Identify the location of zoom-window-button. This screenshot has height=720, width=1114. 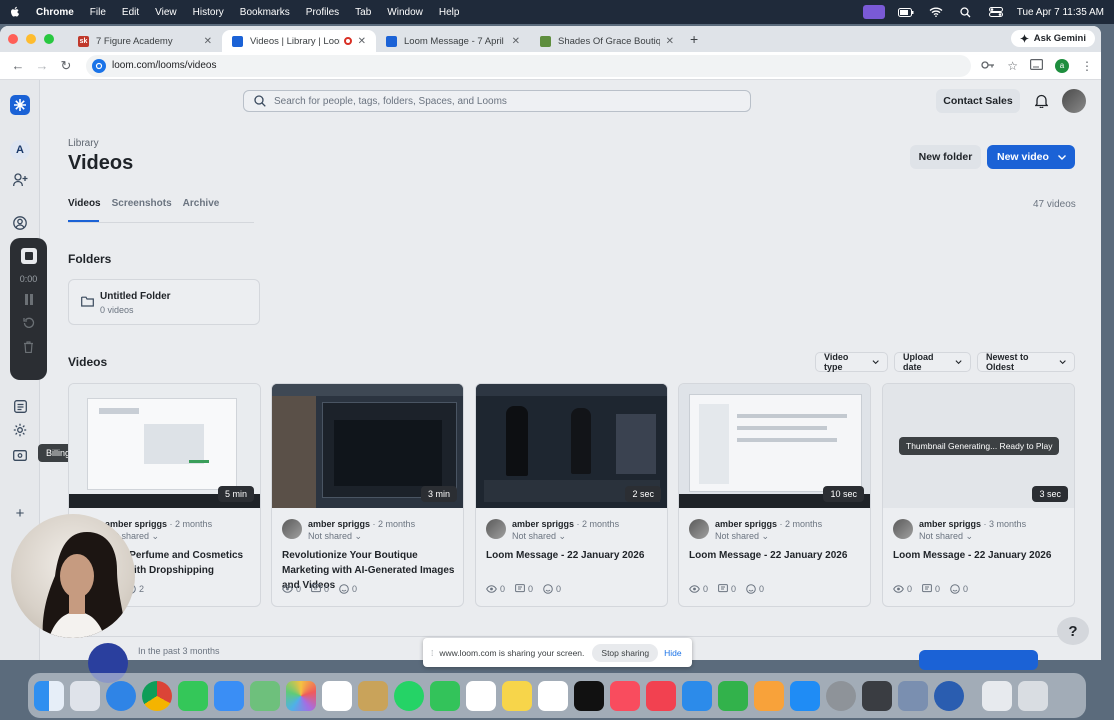
(49, 39).